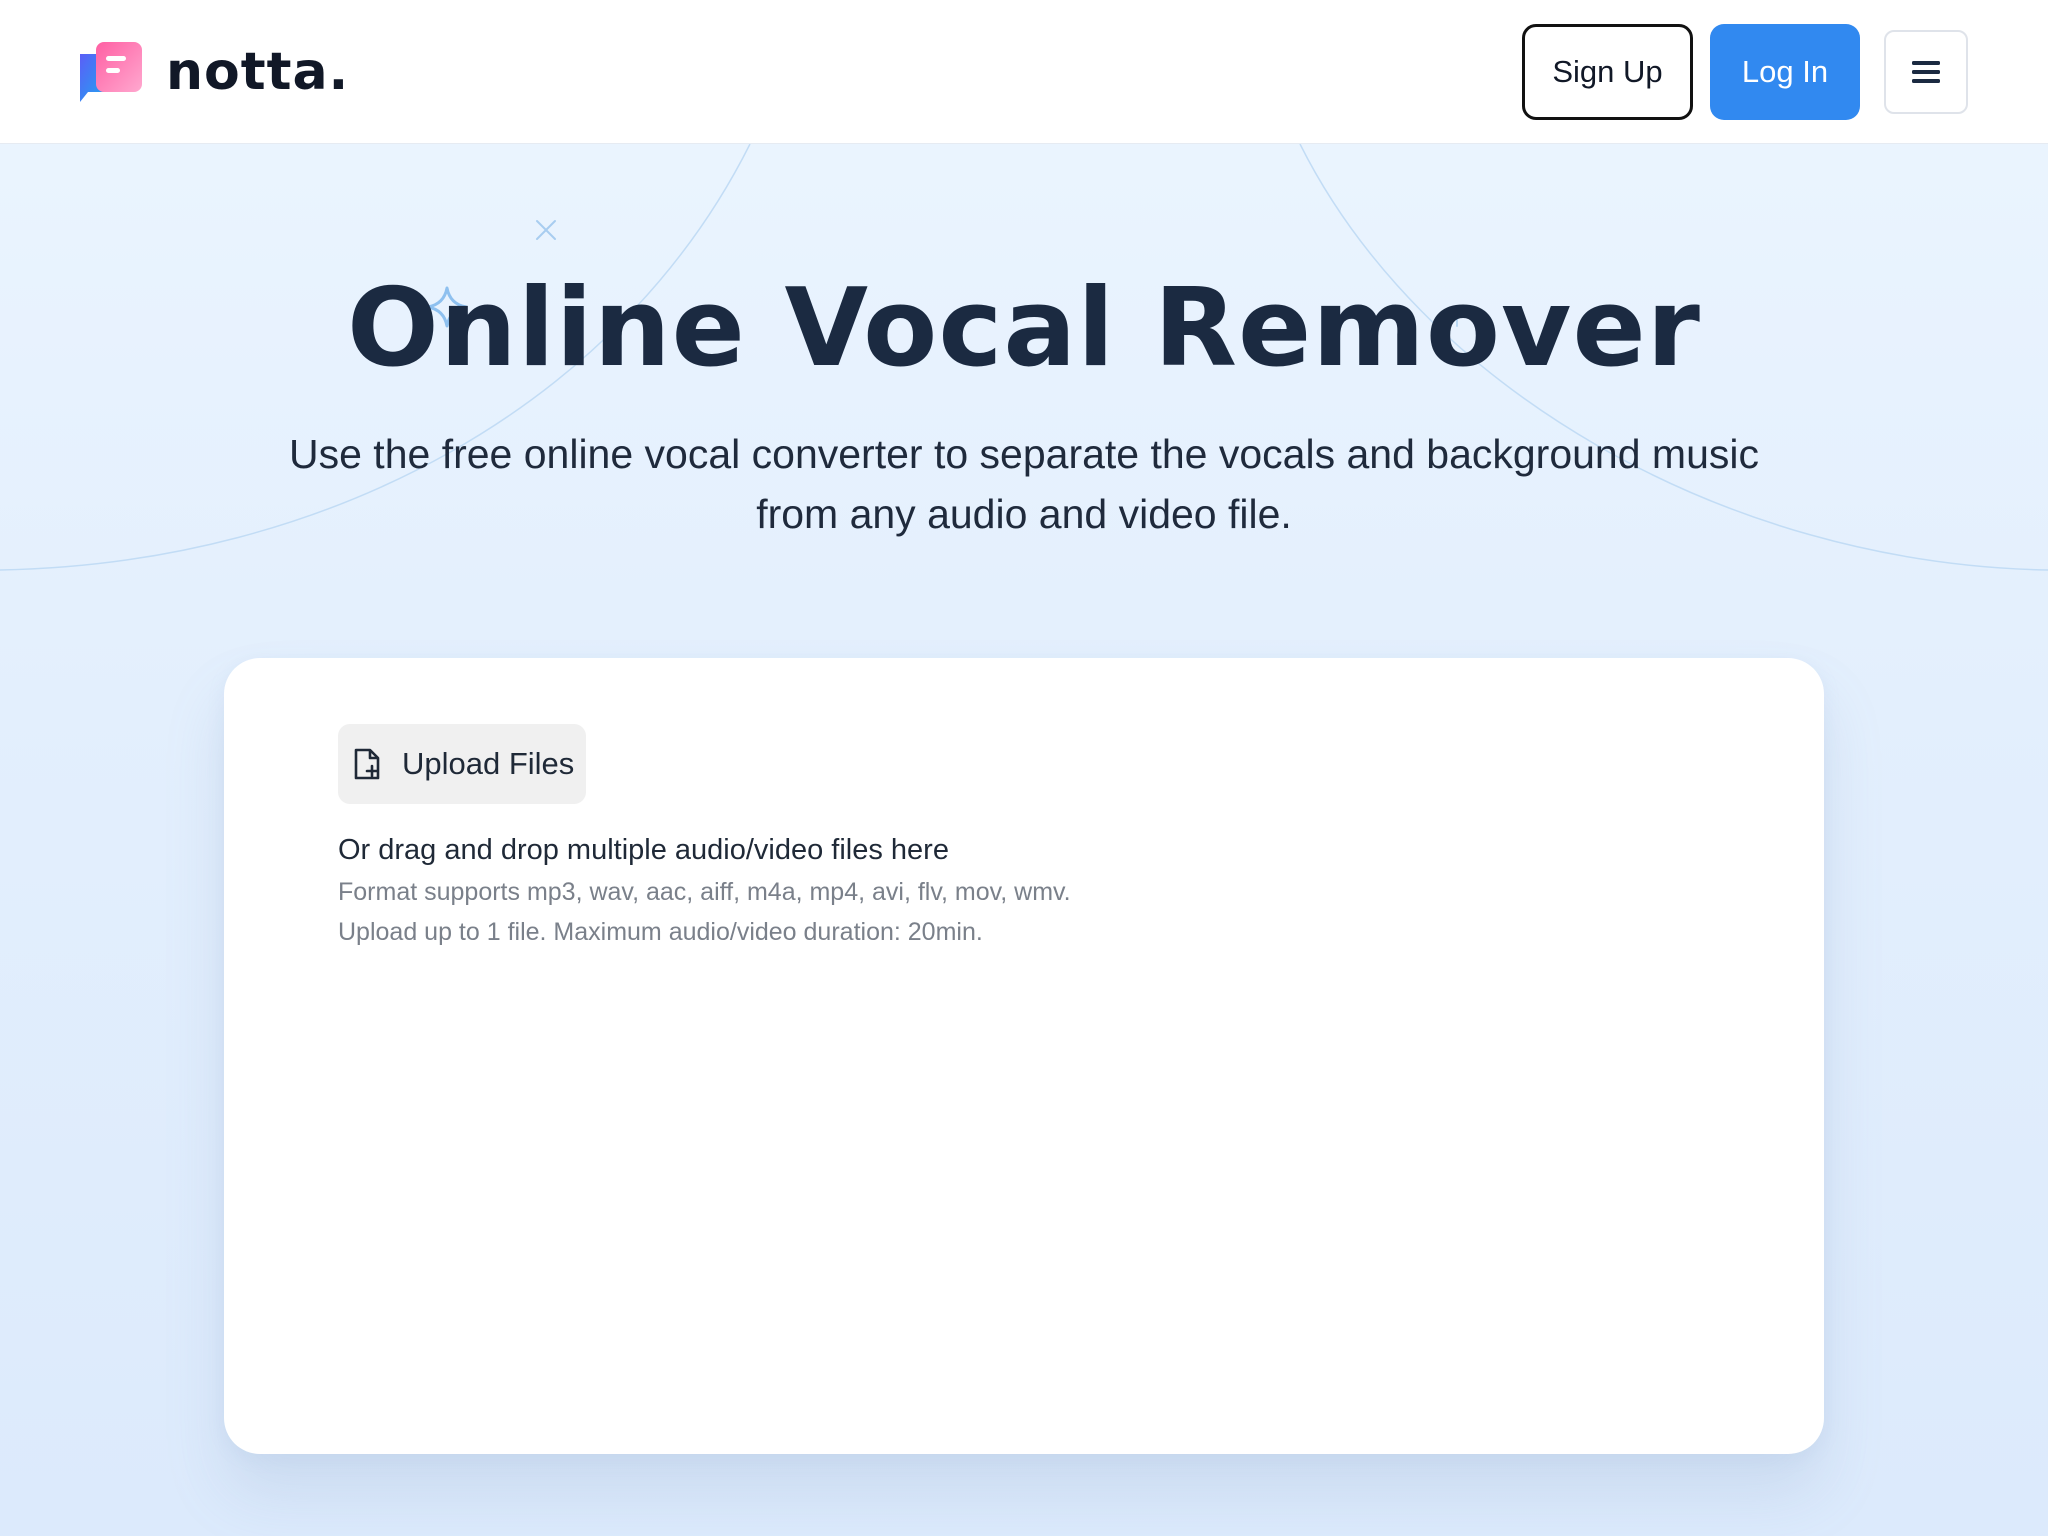  Describe the element at coordinates (488, 763) in the screenshot. I see `upload-files-label: Upload Files` at that location.